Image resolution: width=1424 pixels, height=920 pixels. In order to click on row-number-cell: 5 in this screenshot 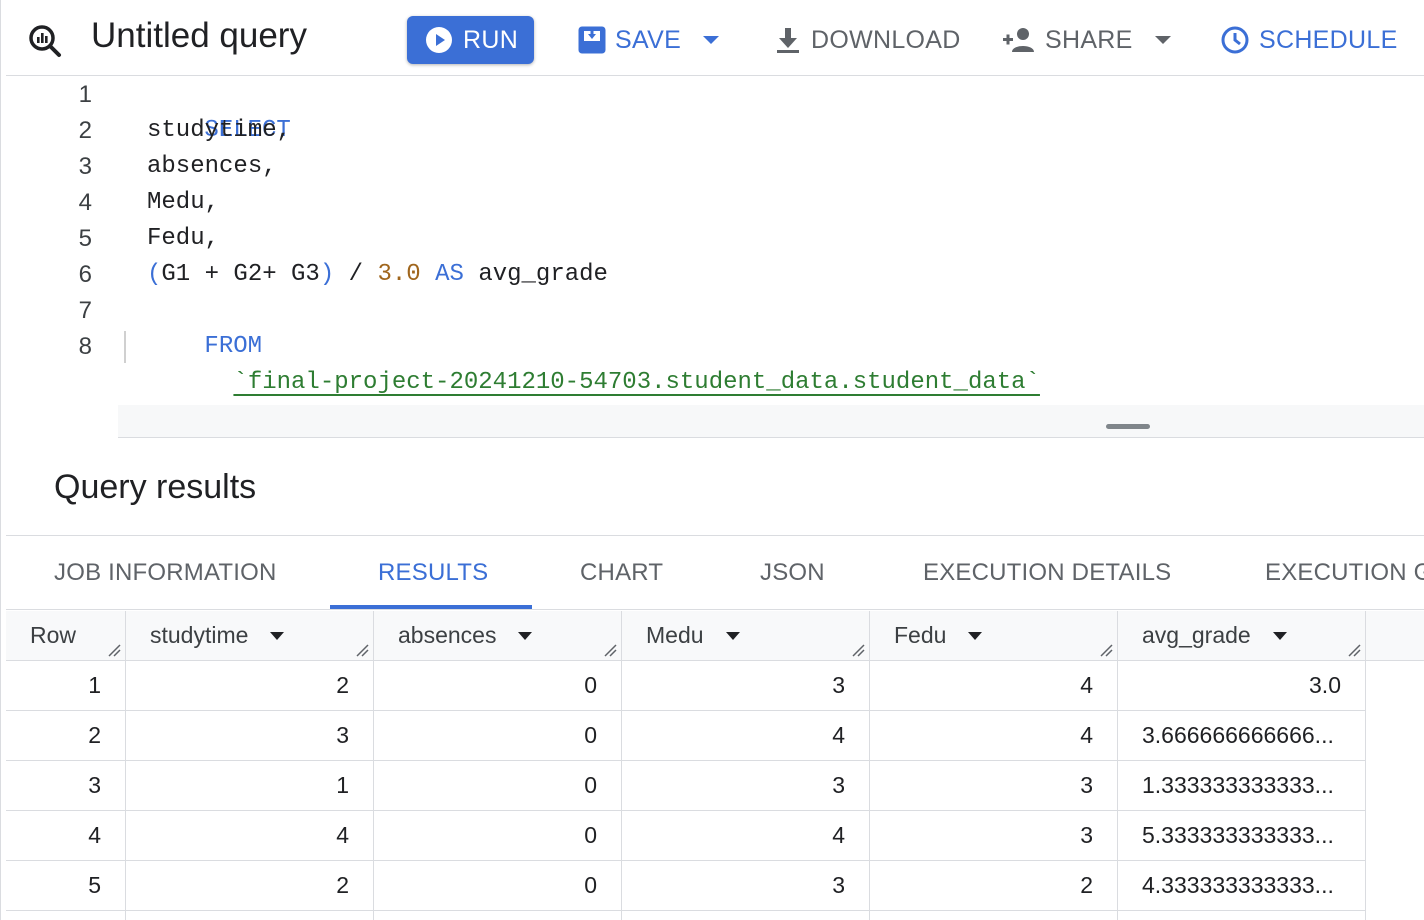, I will do `click(66, 885)`.